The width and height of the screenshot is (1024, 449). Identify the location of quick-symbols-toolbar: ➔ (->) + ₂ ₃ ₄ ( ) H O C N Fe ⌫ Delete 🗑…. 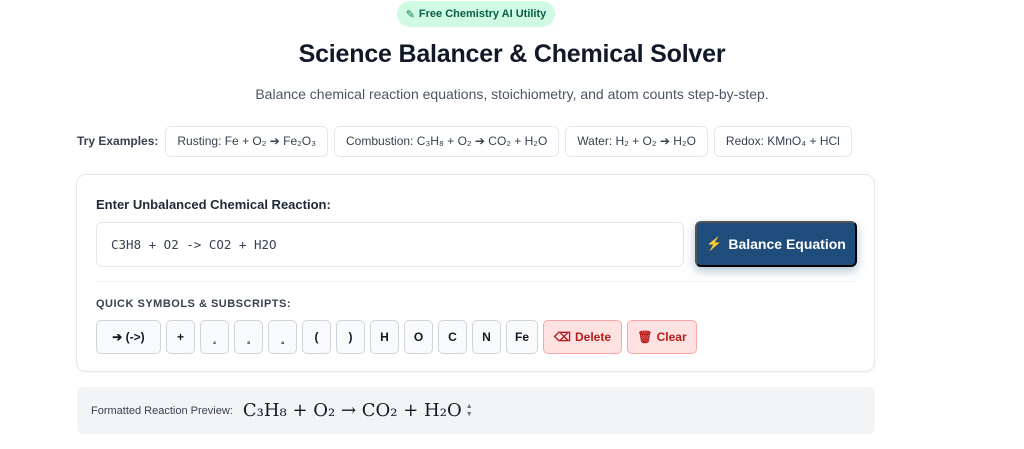
(397, 337).